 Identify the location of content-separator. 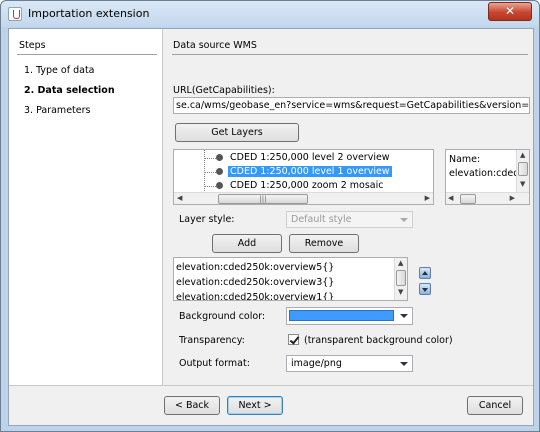
(350, 54).